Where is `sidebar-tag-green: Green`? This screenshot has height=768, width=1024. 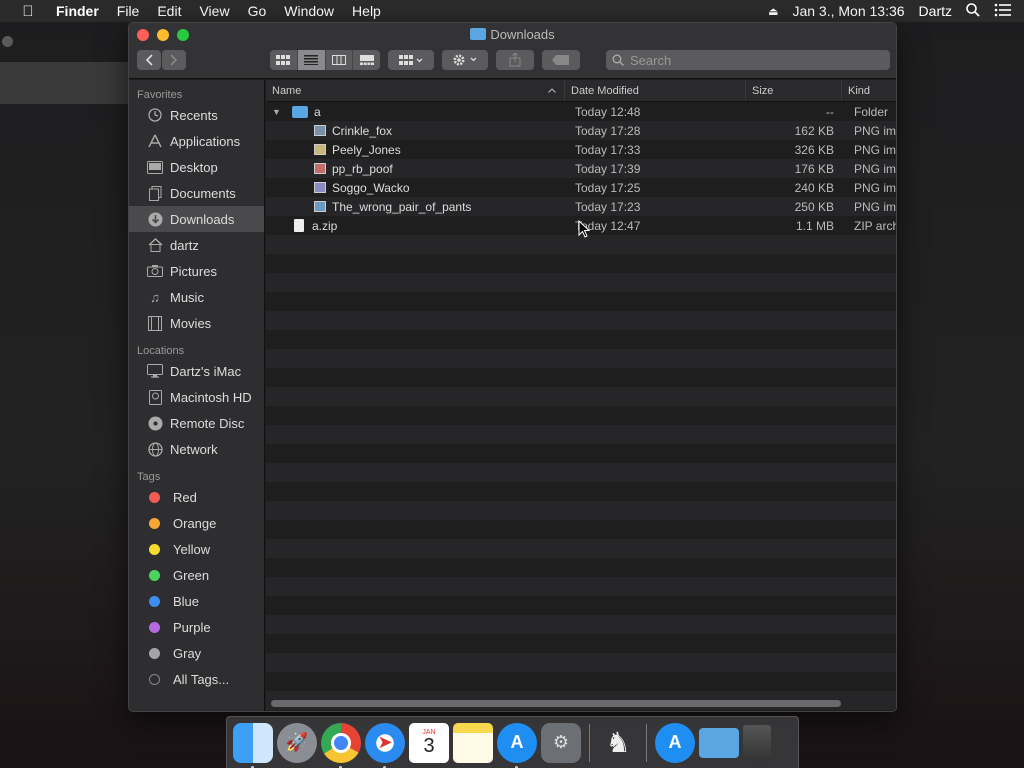 sidebar-tag-green: Green is located at coordinates (196, 575).